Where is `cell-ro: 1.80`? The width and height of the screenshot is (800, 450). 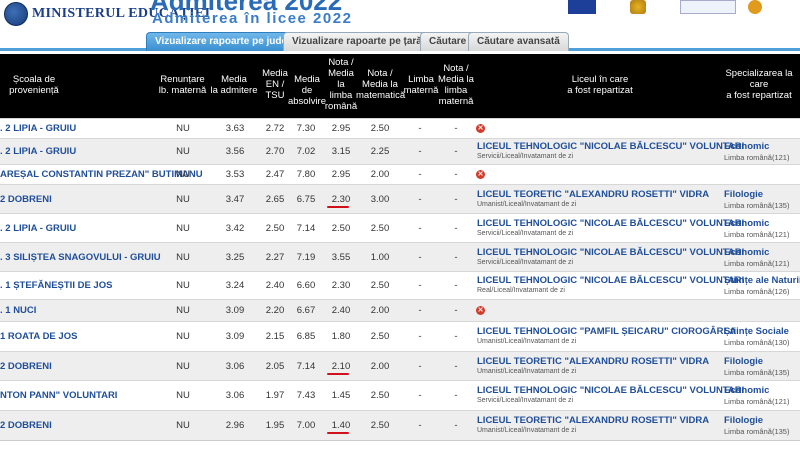 cell-ro: 1.80 is located at coordinates (341, 336).